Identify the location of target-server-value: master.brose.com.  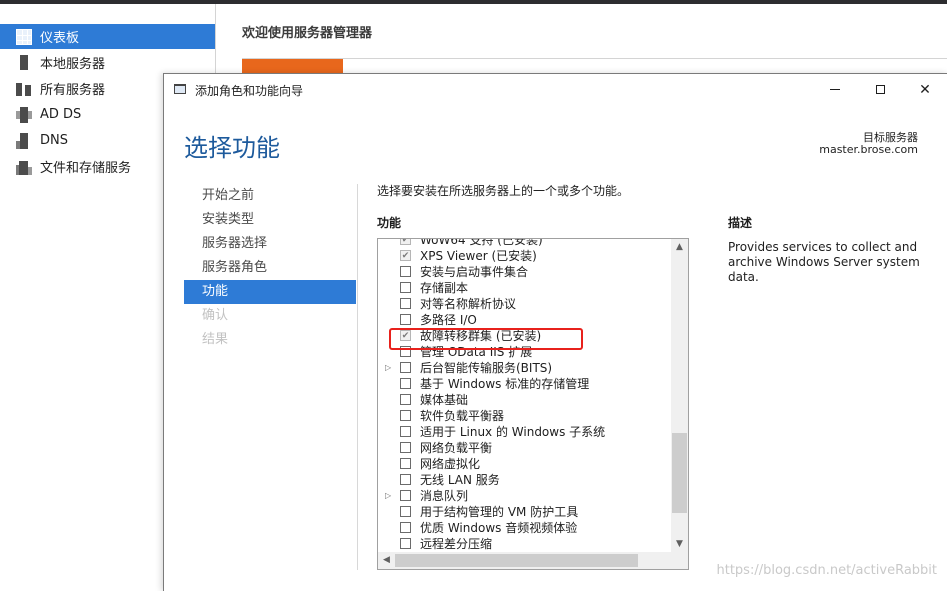
(868, 149).